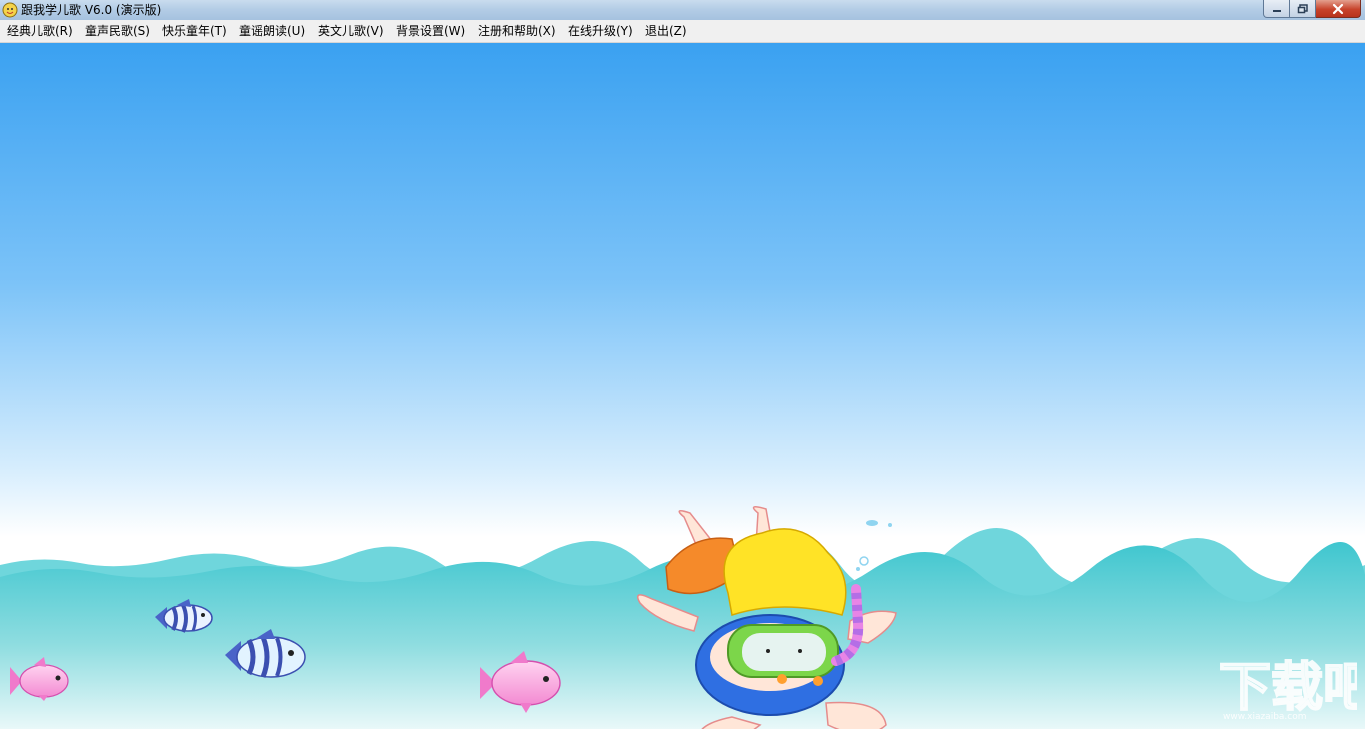 The width and height of the screenshot is (1365, 729). What do you see at coordinates (682, 10) in the screenshot?
I see `title-bar: 跟我学儿歌 V6.0 (演示版)` at bounding box center [682, 10].